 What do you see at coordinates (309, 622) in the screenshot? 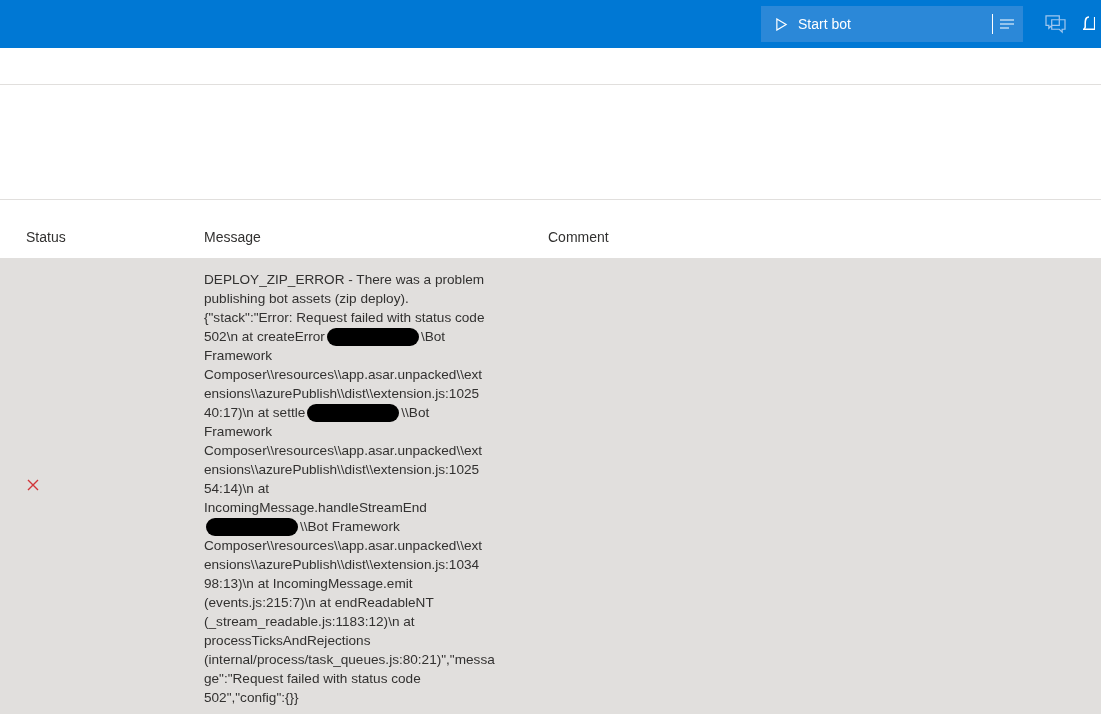
I see `message-line: (_stream_readable.js:1183:12)\n at` at bounding box center [309, 622].